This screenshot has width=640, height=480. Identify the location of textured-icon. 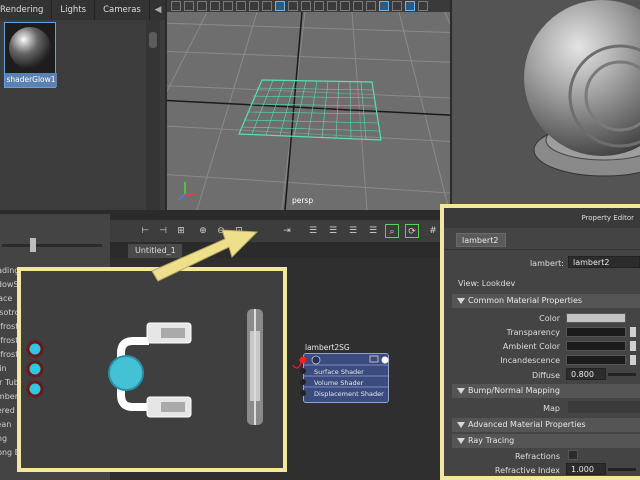
(306, 6).